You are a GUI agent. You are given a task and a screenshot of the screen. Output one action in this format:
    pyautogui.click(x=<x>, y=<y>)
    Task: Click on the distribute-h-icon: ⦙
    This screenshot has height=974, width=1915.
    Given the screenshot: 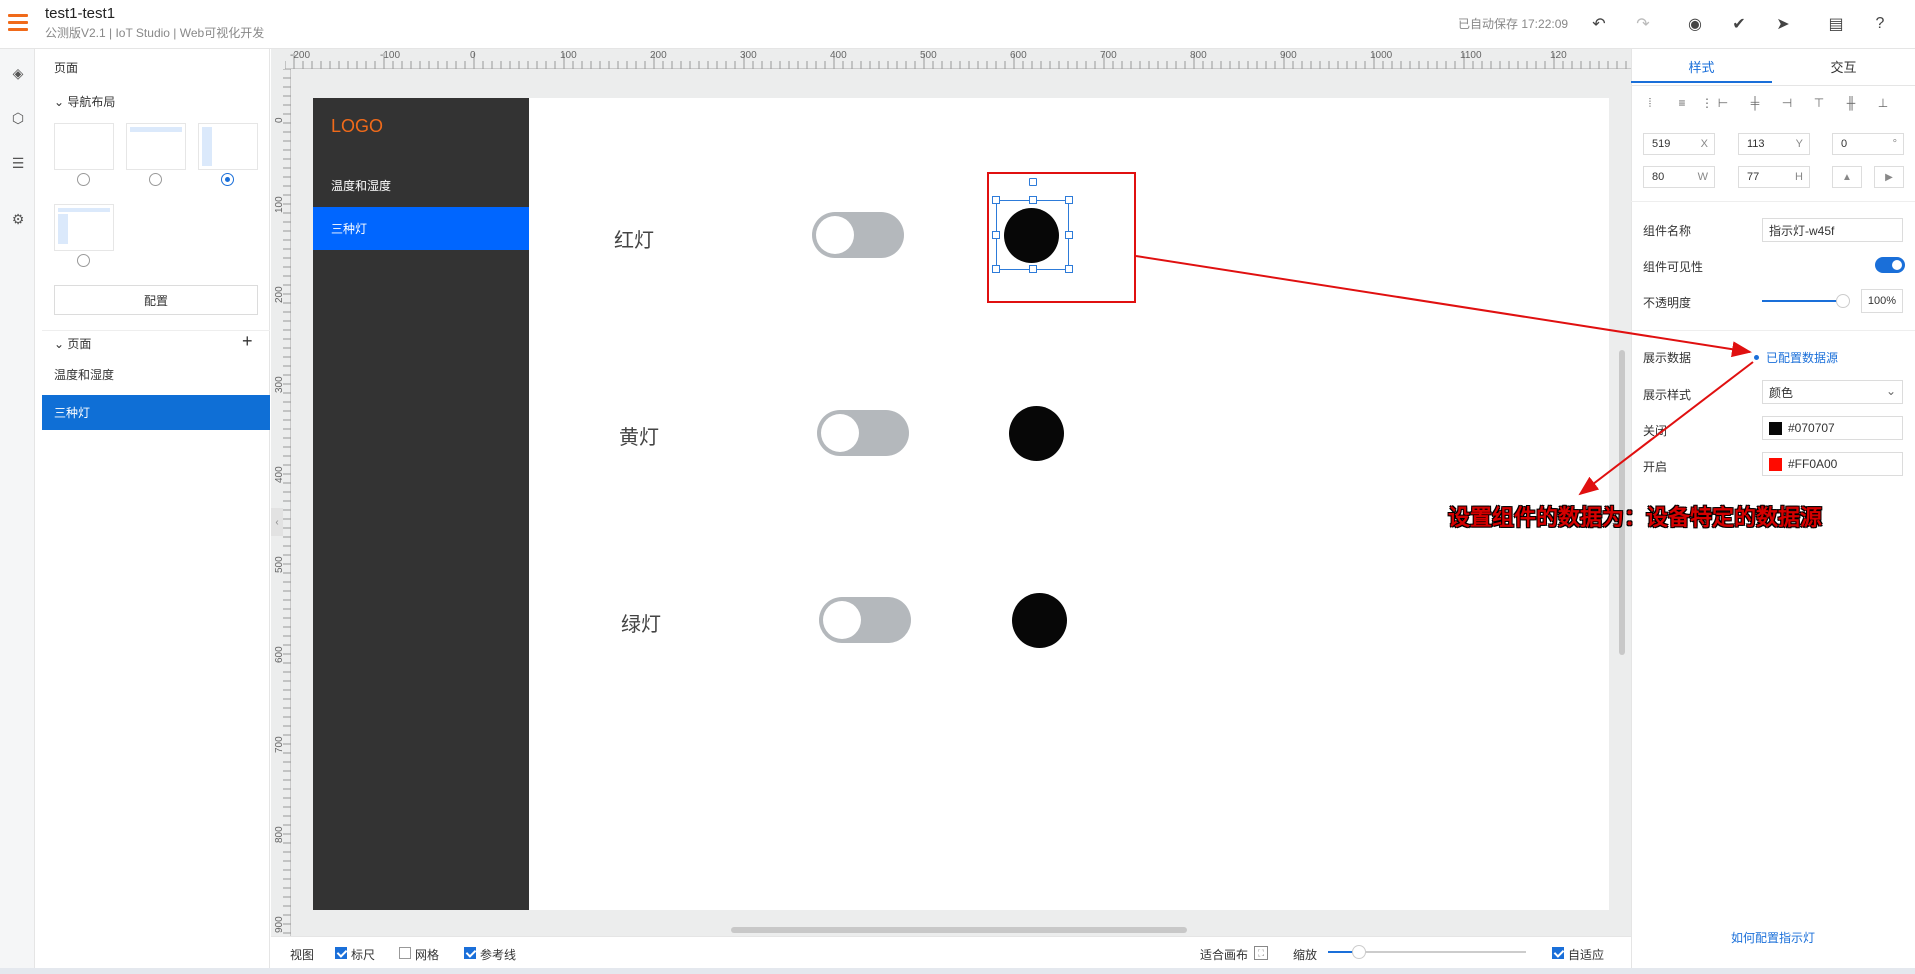 What is the action you would take?
    pyautogui.click(x=1650, y=103)
    